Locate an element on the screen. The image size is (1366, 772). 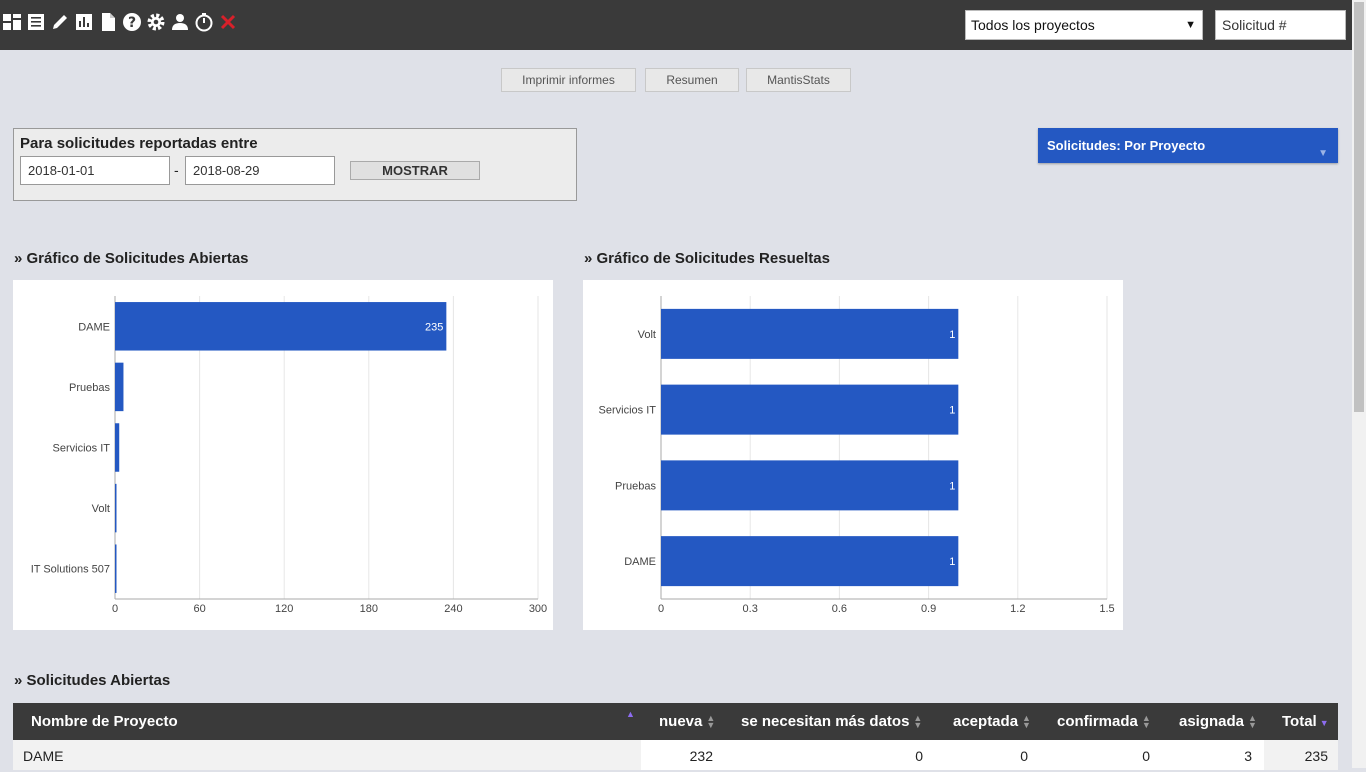
column-header-accepted: aceptada ▲ ▼ is located at coordinates (992, 721).